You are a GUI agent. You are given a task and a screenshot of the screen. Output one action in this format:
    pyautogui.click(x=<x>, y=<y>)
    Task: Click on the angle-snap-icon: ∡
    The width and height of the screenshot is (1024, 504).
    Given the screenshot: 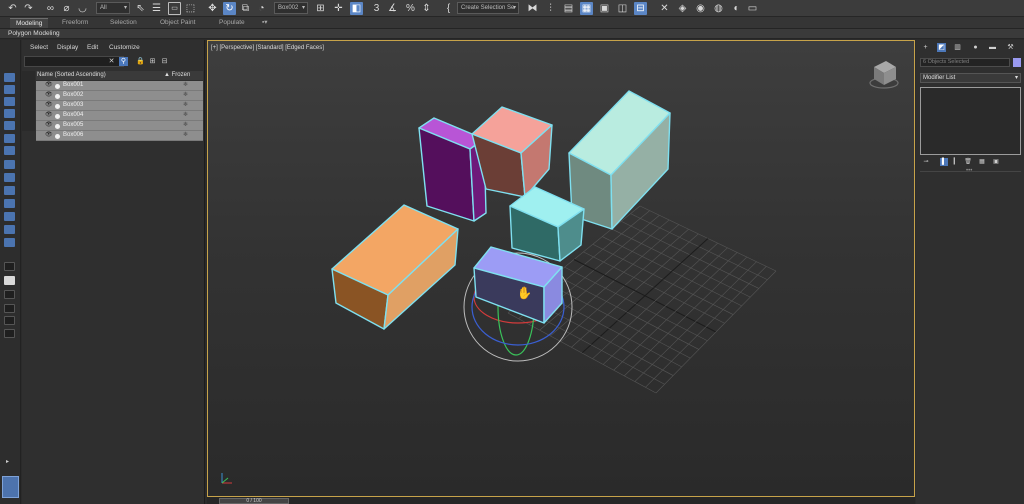 What is the action you would take?
    pyautogui.click(x=392, y=8)
    